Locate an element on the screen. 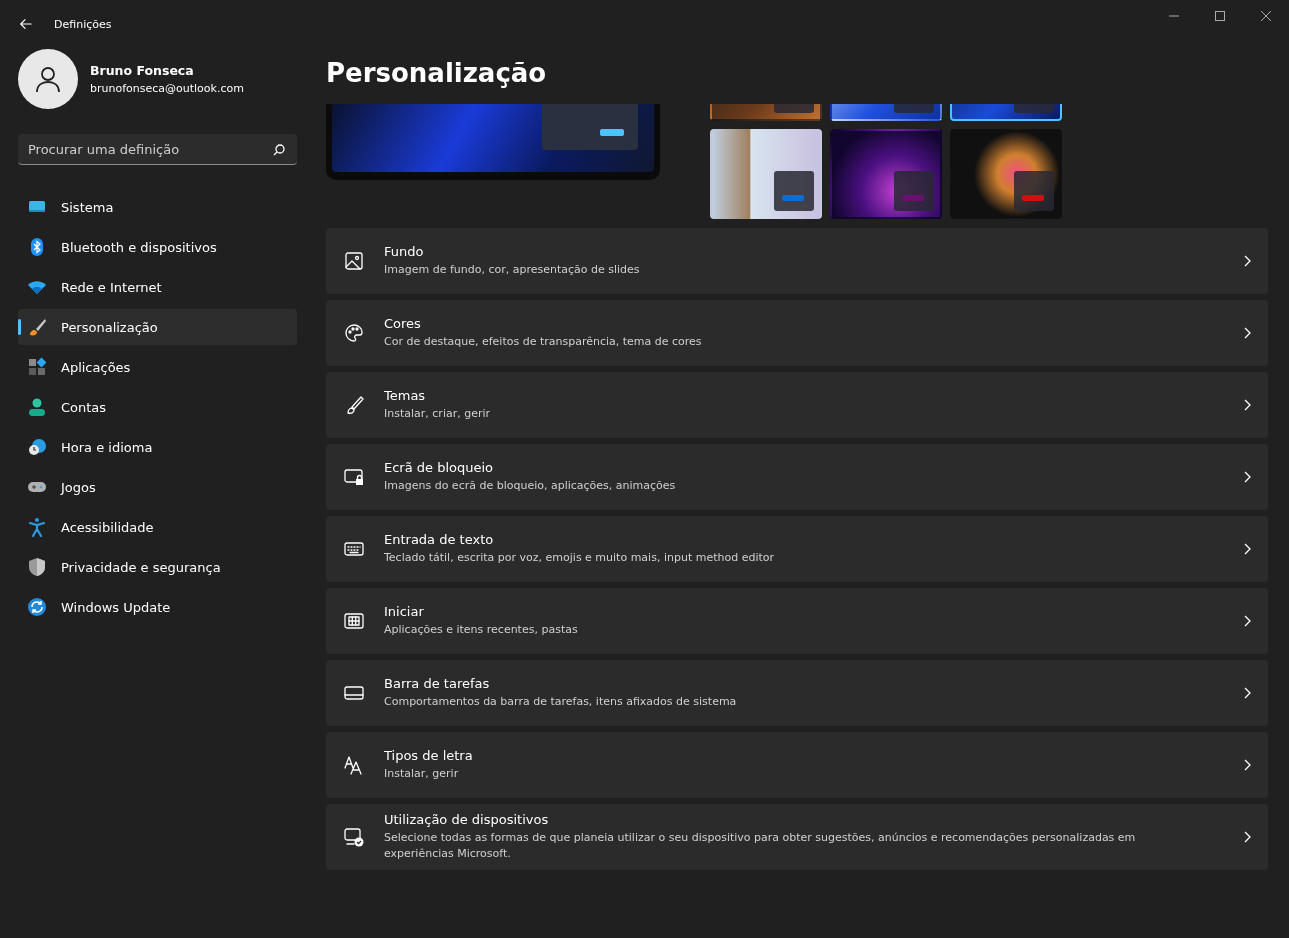 Image resolution: width=1289 pixels, height=938 pixels. row-title: Utilização de dispositivos is located at coordinates (467, 819).